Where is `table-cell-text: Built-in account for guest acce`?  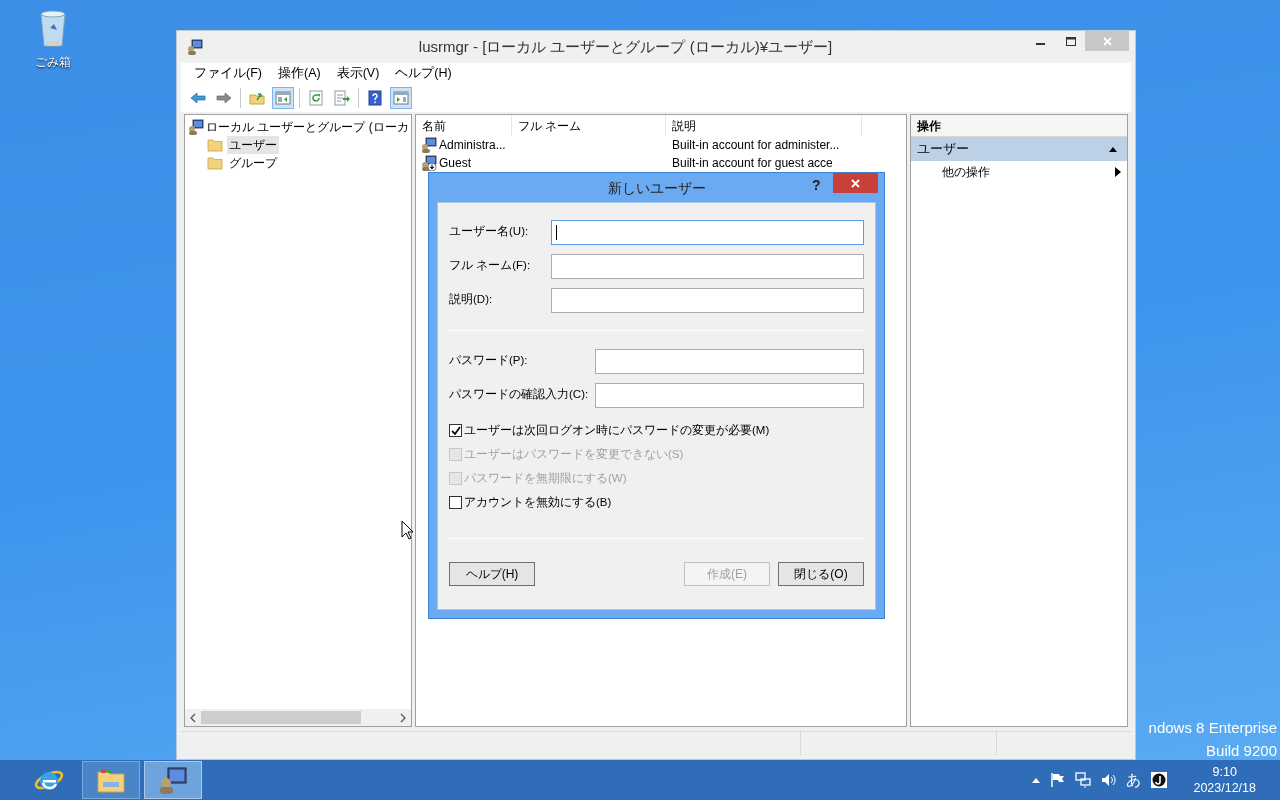 table-cell-text: Built-in account for guest acce is located at coordinates (752, 163).